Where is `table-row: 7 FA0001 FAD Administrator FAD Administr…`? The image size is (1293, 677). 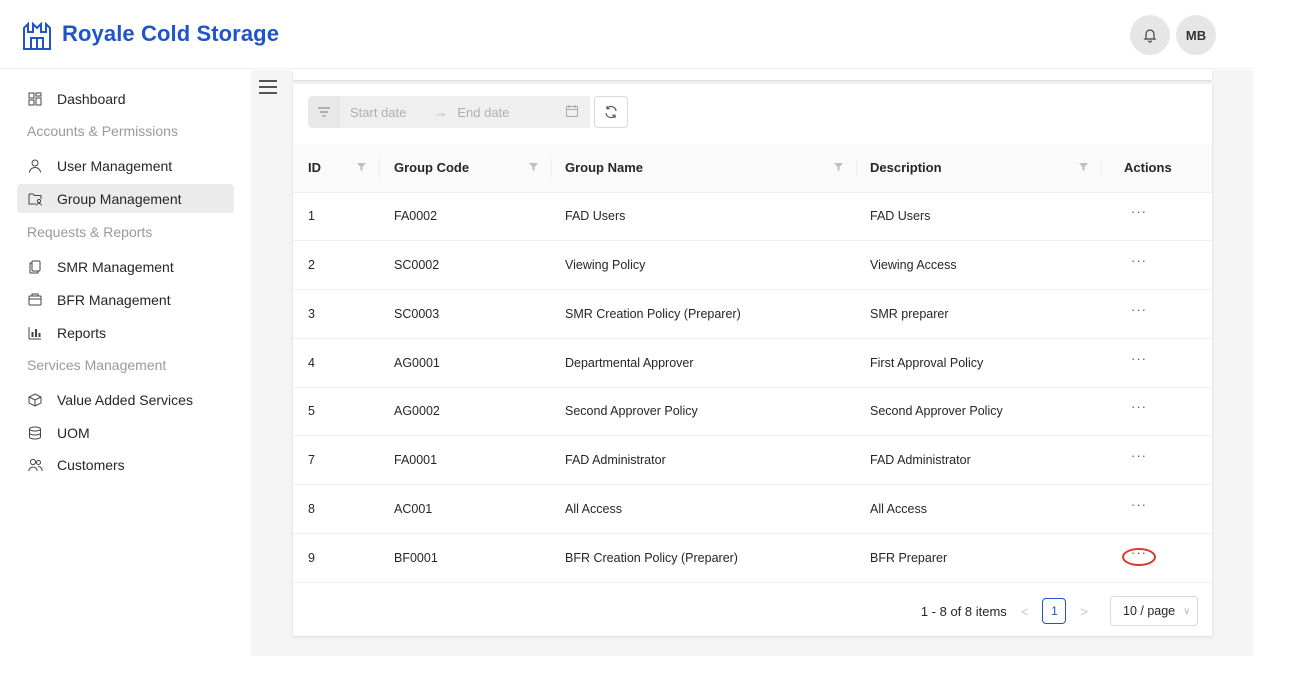
table-row: 7 FA0001 FAD Administrator FAD Administr… is located at coordinates (752, 460).